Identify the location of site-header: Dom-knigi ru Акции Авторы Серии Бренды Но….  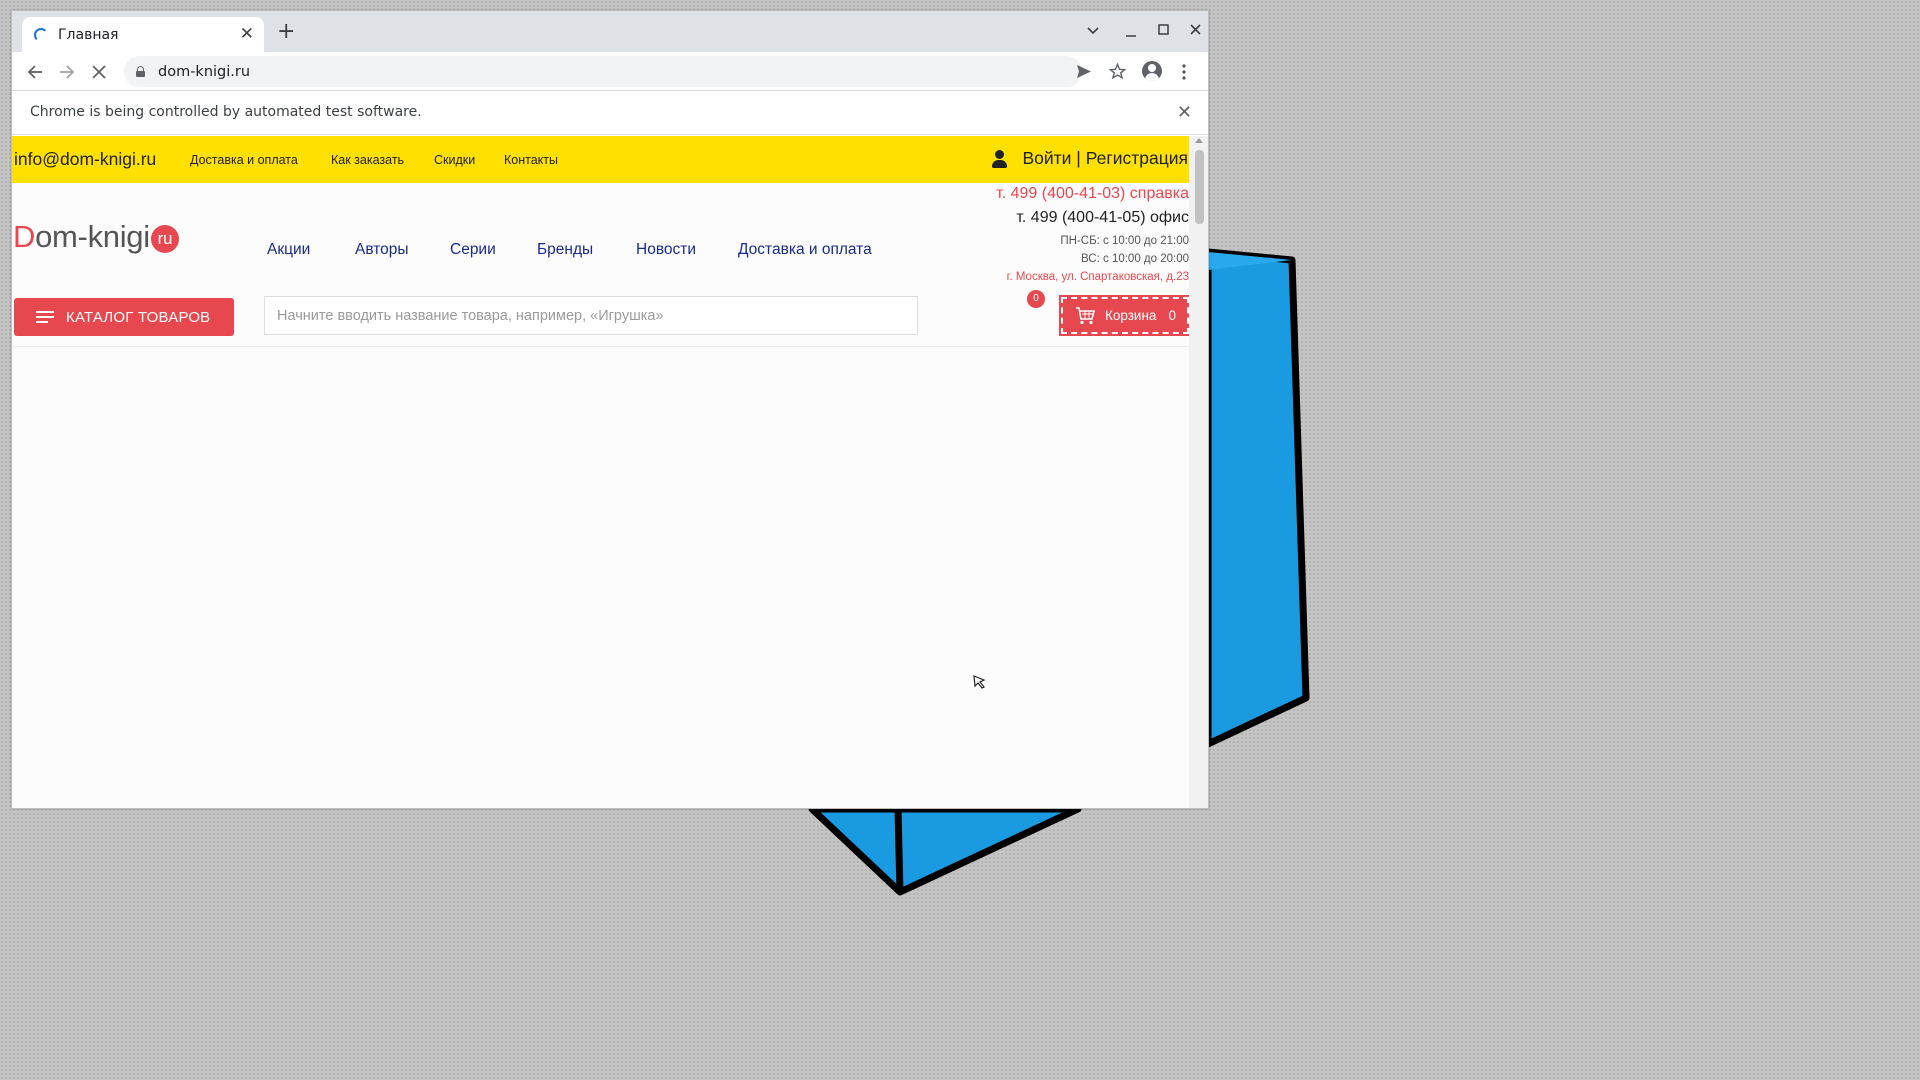
(600, 239).